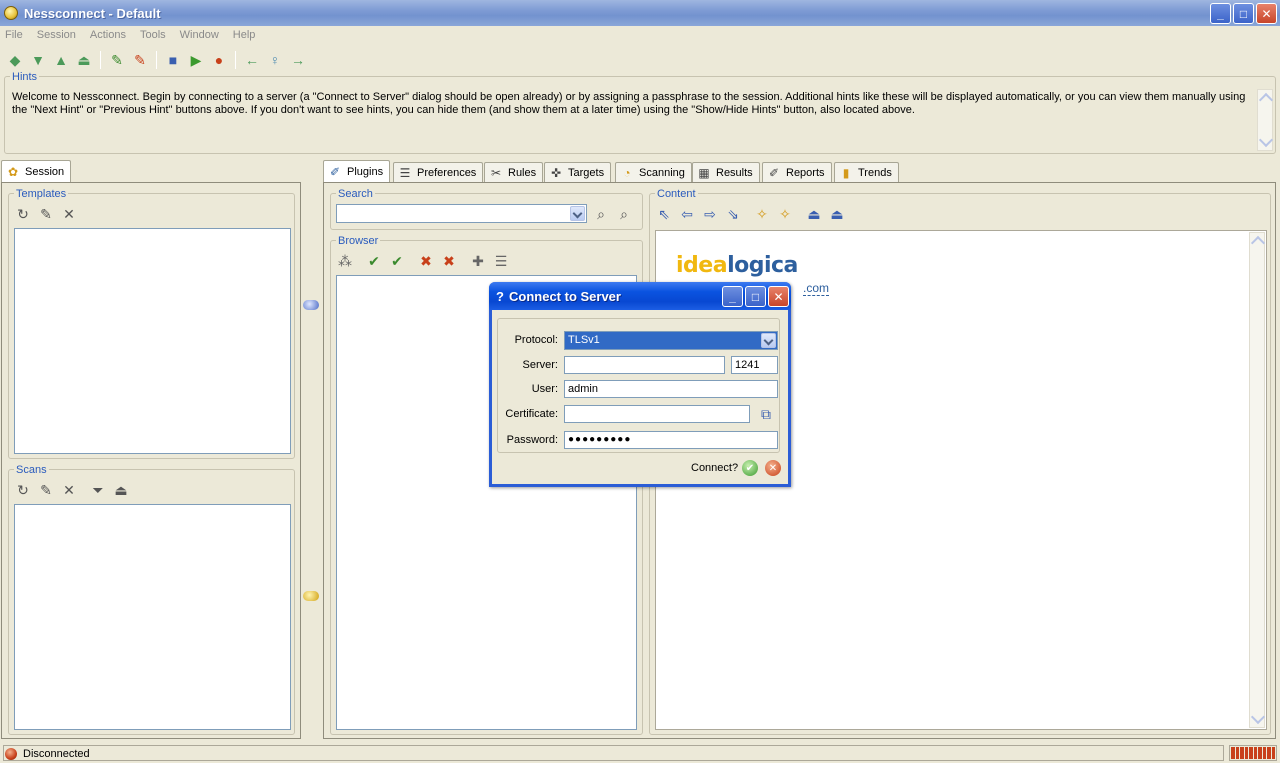  What do you see at coordinates (578, 172) in the screenshot?
I see `tab-targets: ✜ Targets` at bounding box center [578, 172].